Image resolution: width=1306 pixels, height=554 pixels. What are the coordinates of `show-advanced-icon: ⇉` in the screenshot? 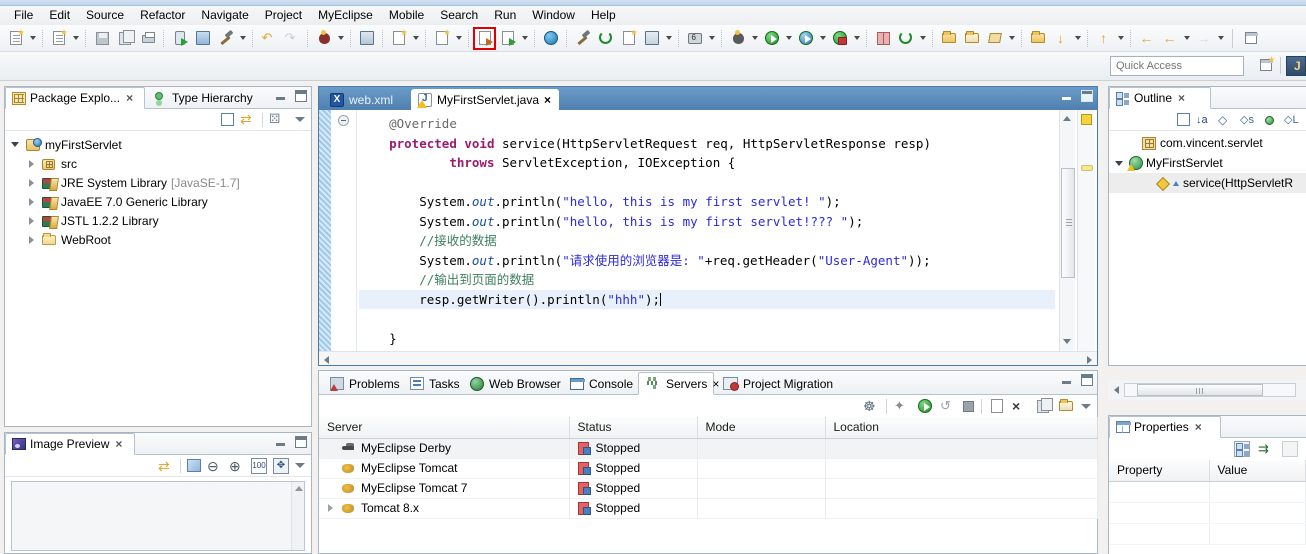 It's located at (1266, 449).